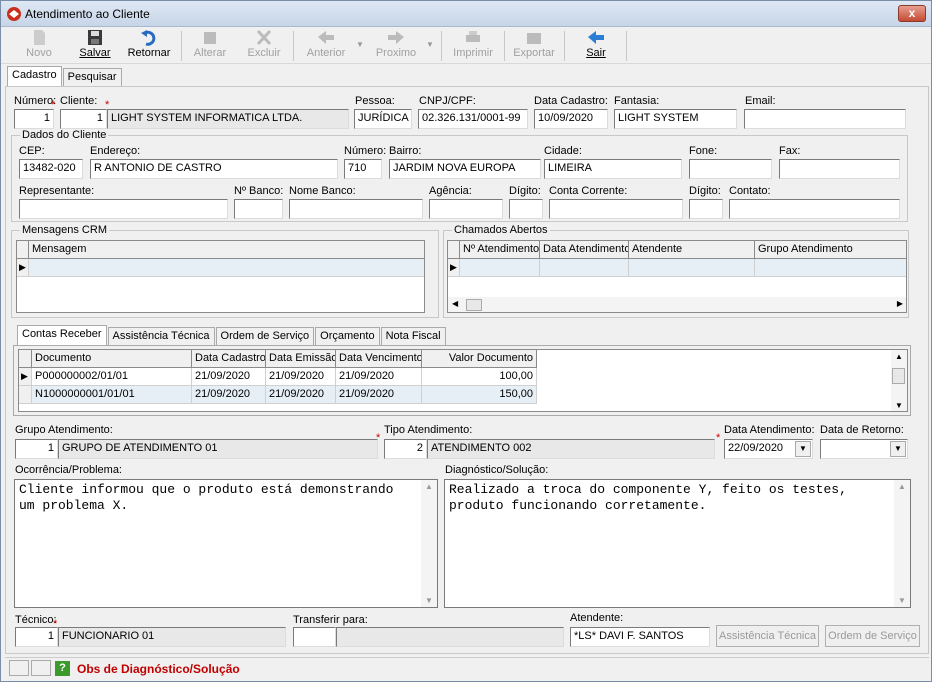  I want to click on tab-assistencia: Assistência Técnica, so click(161, 336).